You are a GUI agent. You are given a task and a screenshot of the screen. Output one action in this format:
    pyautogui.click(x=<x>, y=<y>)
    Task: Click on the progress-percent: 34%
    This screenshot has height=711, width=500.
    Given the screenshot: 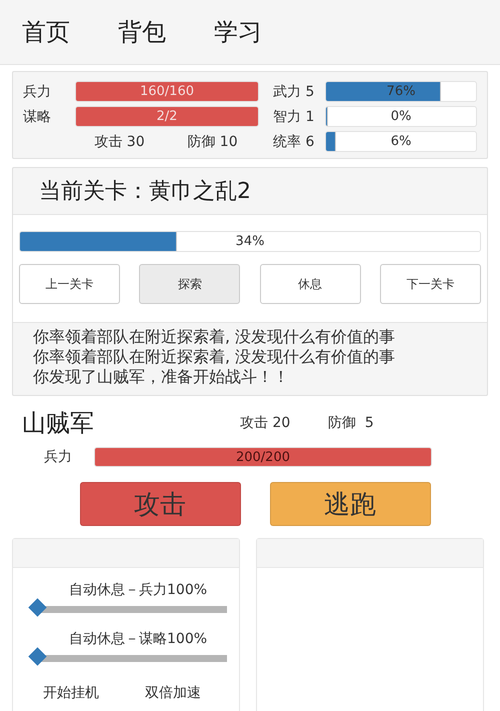 What is the action you would take?
    pyautogui.click(x=250, y=242)
    